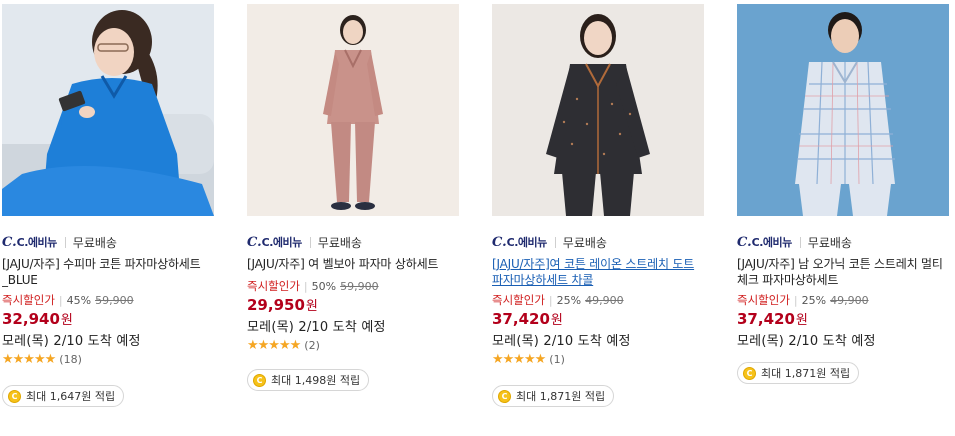 This screenshot has width=955, height=436. What do you see at coordinates (71, 396) in the screenshot?
I see `points-text: 최대 1,647원 적립` at bounding box center [71, 396].